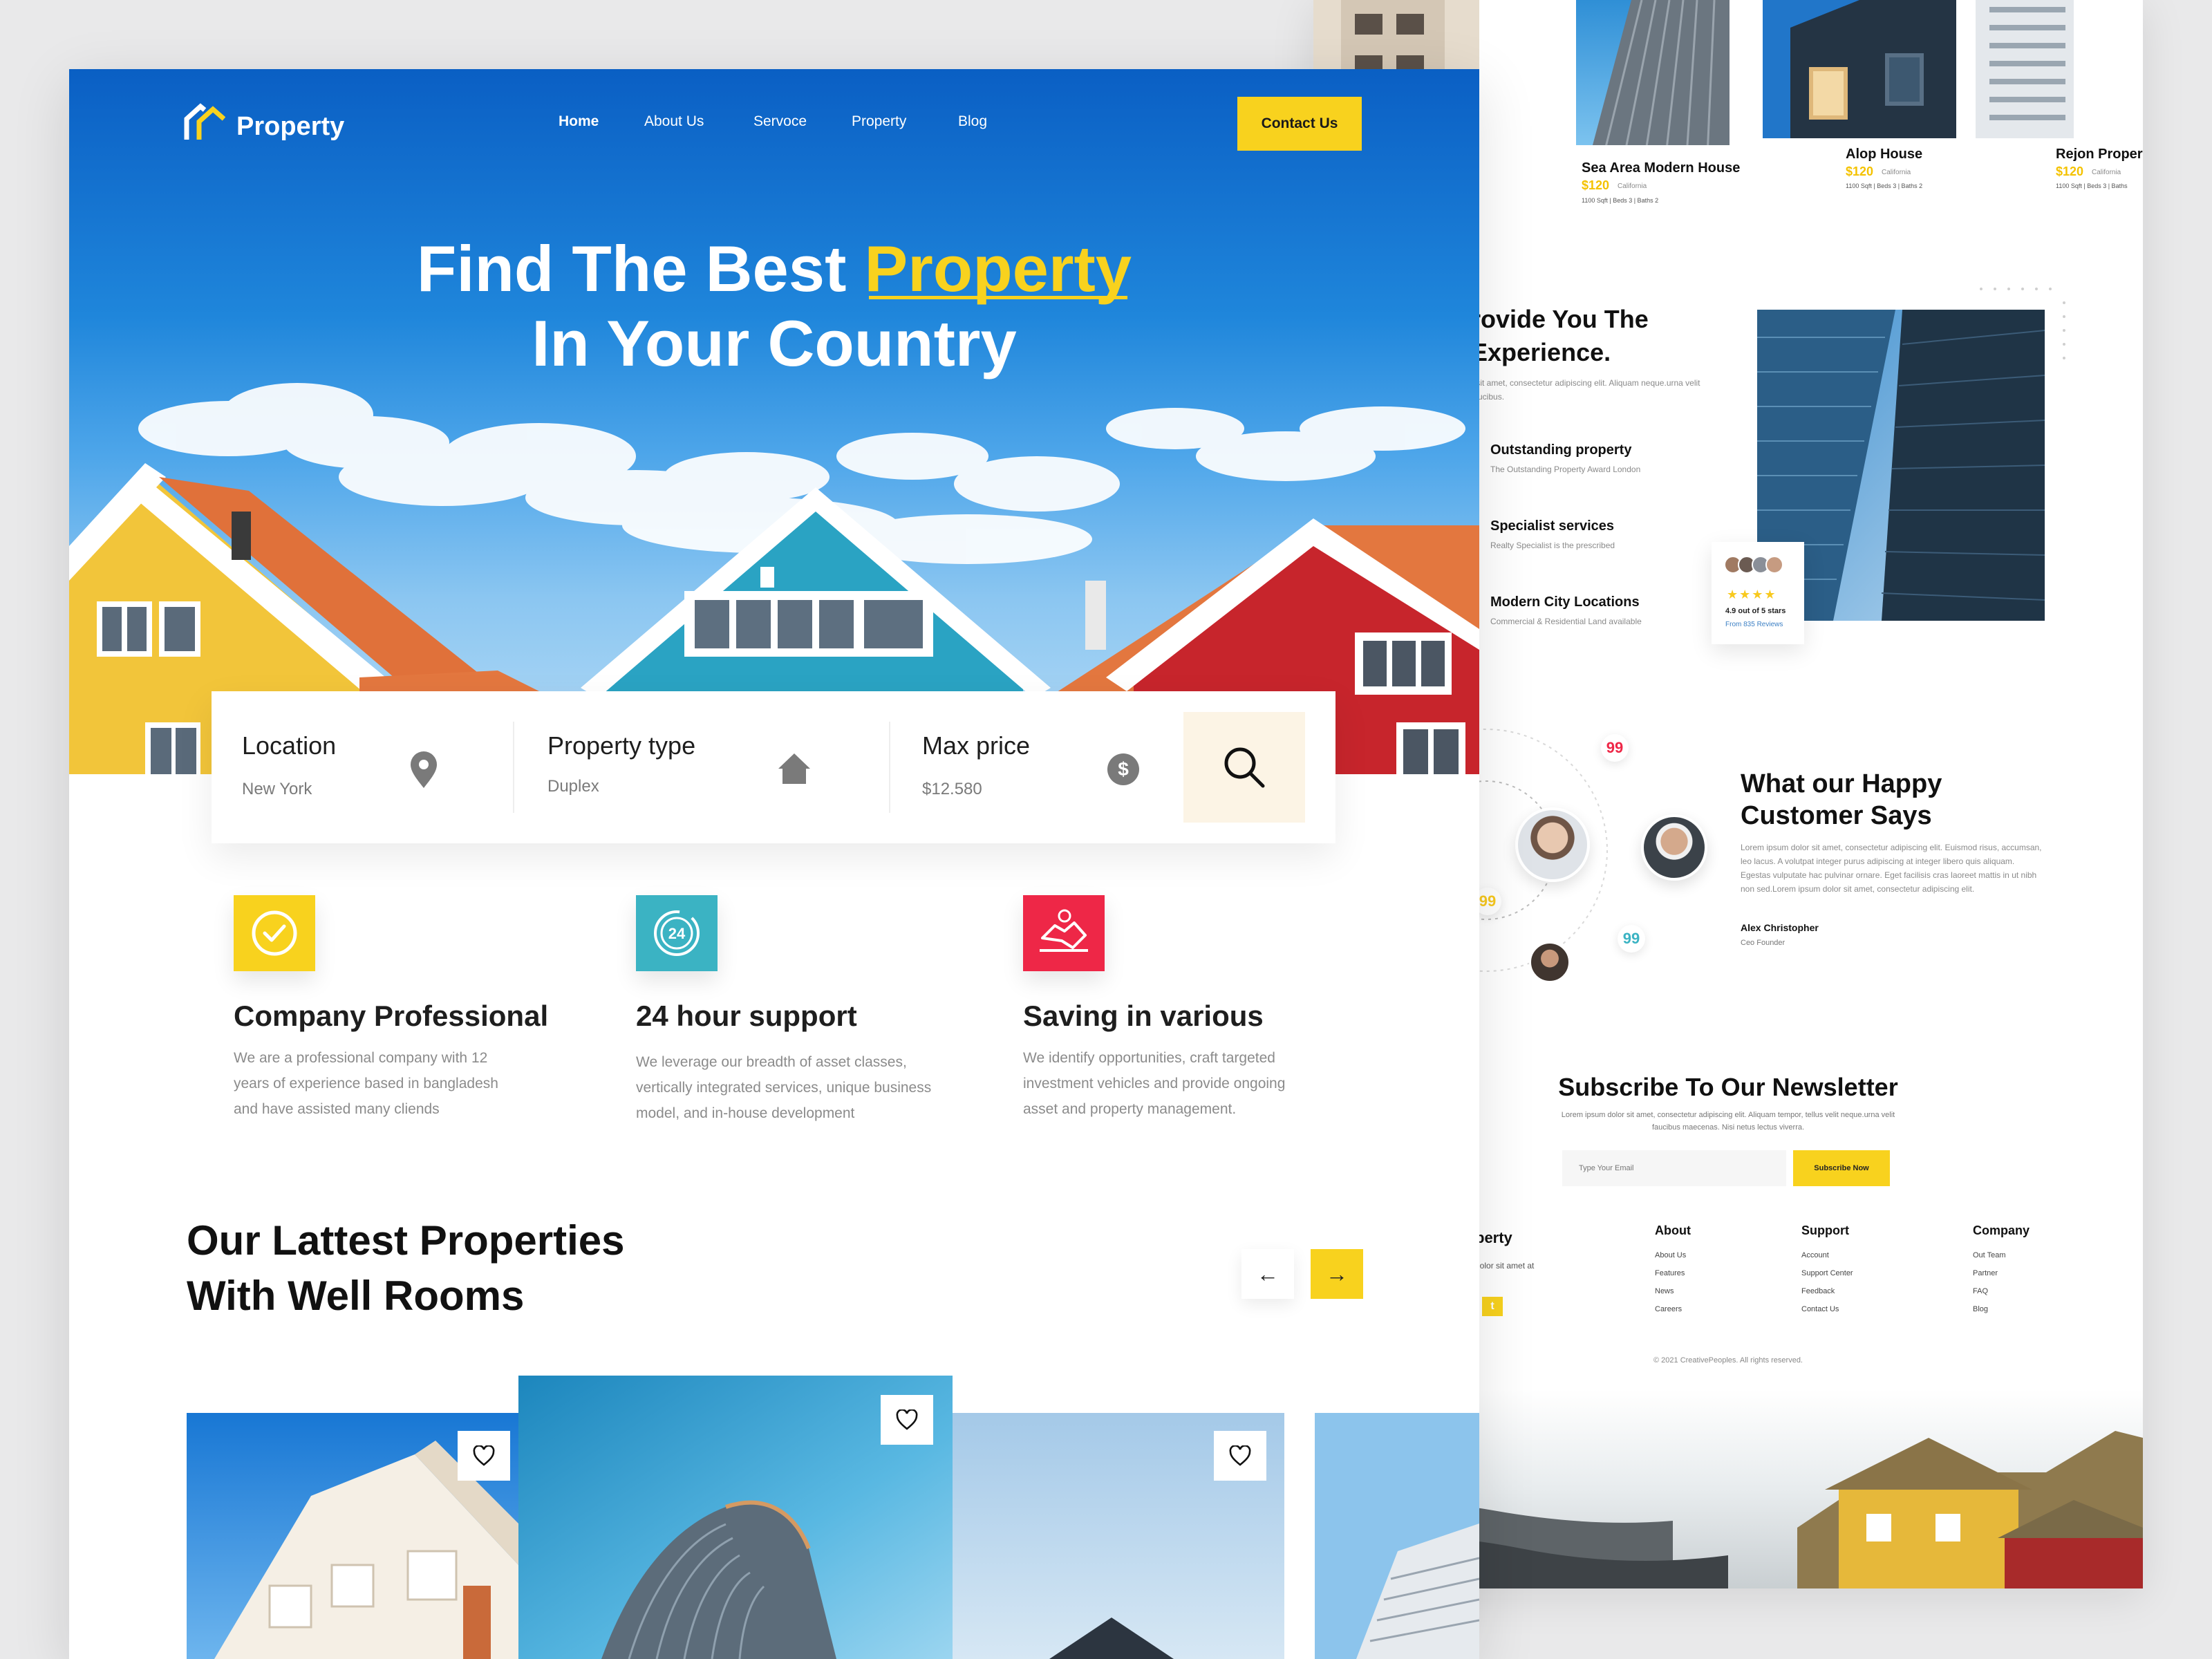  I want to click on footer-link: News, so click(1665, 1291).